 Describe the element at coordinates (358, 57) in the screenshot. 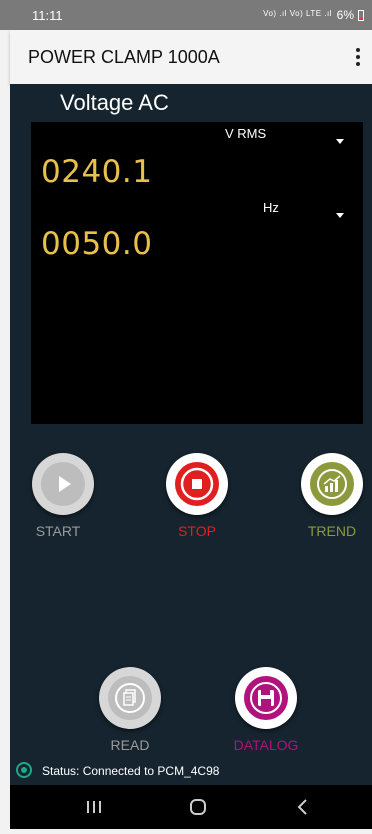

I see `overflow-menu-icon` at that location.